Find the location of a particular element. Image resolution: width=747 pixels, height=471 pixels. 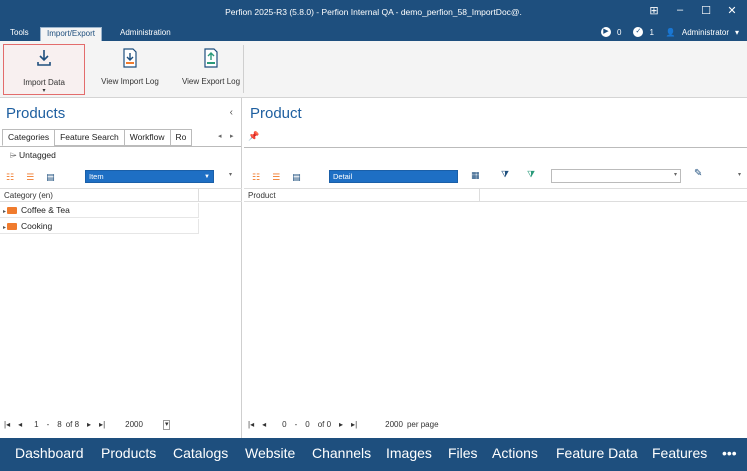

filter-clear-icon: ⧩ is located at coordinates (505, 174).